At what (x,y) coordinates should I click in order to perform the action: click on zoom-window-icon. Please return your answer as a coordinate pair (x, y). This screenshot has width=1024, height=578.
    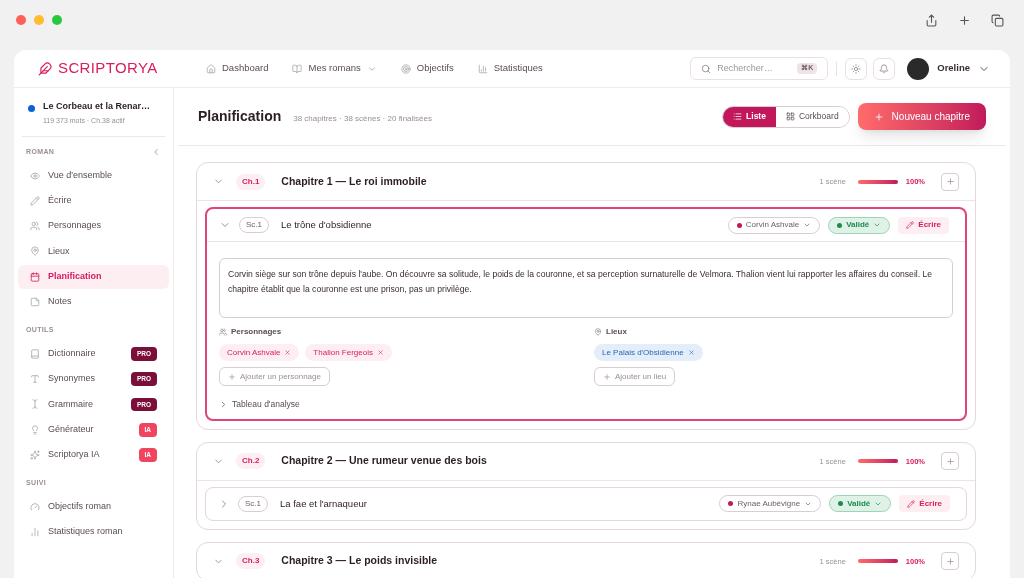
    Looking at the image, I should click on (57, 20).